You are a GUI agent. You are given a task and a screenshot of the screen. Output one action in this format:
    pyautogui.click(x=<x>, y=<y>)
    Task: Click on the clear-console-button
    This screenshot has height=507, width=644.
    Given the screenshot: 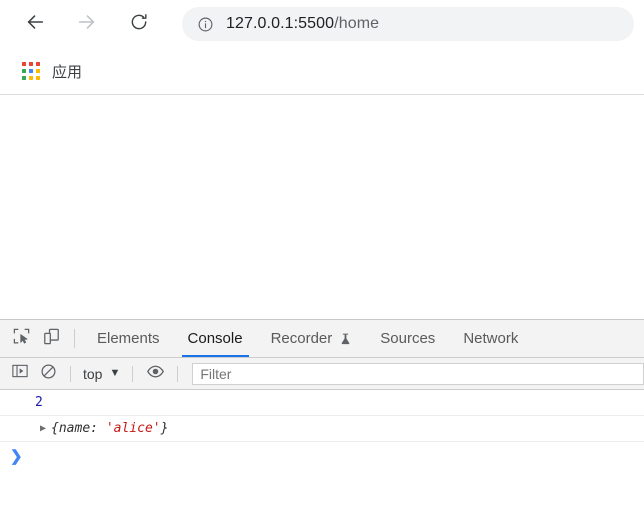 What is the action you would take?
    pyautogui.click(x=48, y=374)
    